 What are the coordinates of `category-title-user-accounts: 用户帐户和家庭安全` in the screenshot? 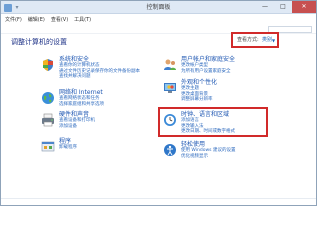 It's located at (208, 59).